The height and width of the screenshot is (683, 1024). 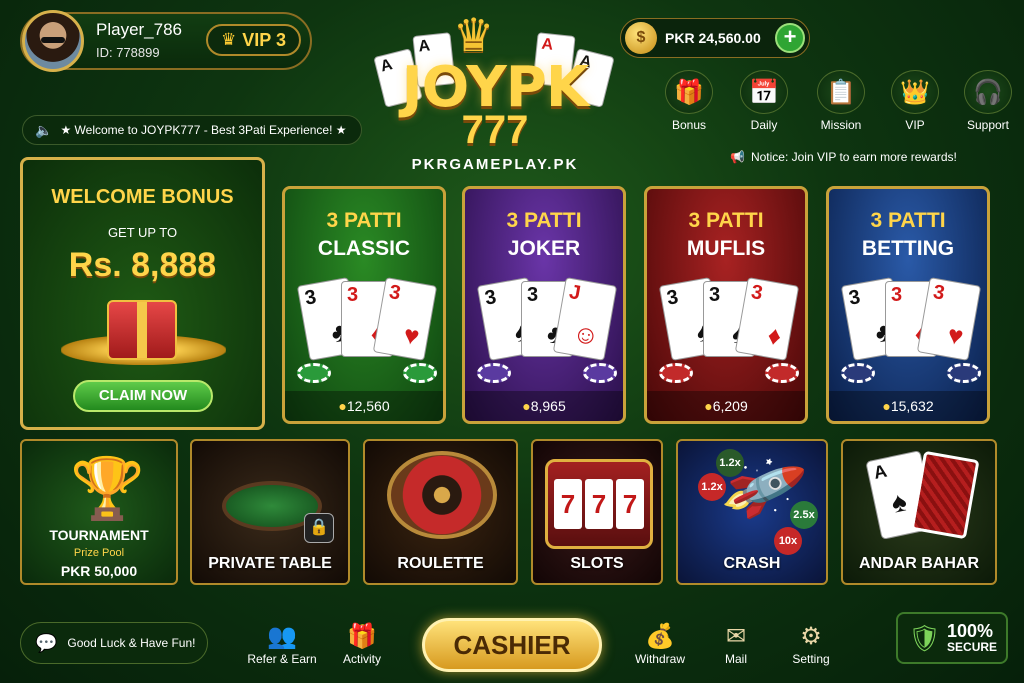 I want to click on crown-icon: ♛, so click(x=229, y=39).